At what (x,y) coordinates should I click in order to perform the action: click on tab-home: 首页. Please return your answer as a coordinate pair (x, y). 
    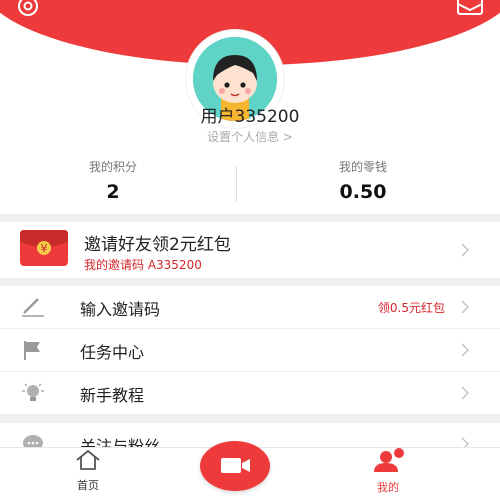
    Looking at the image, I should click on (88, 470).